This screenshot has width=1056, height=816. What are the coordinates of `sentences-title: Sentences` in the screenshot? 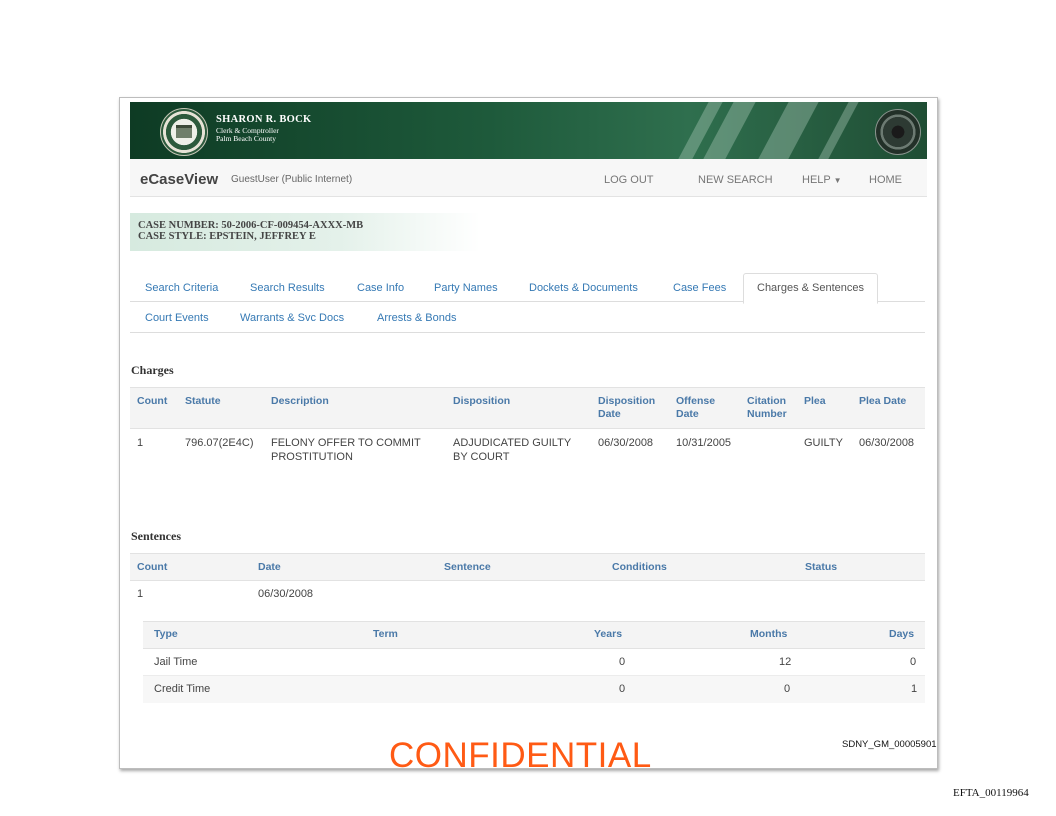 It's located at (156, 536).